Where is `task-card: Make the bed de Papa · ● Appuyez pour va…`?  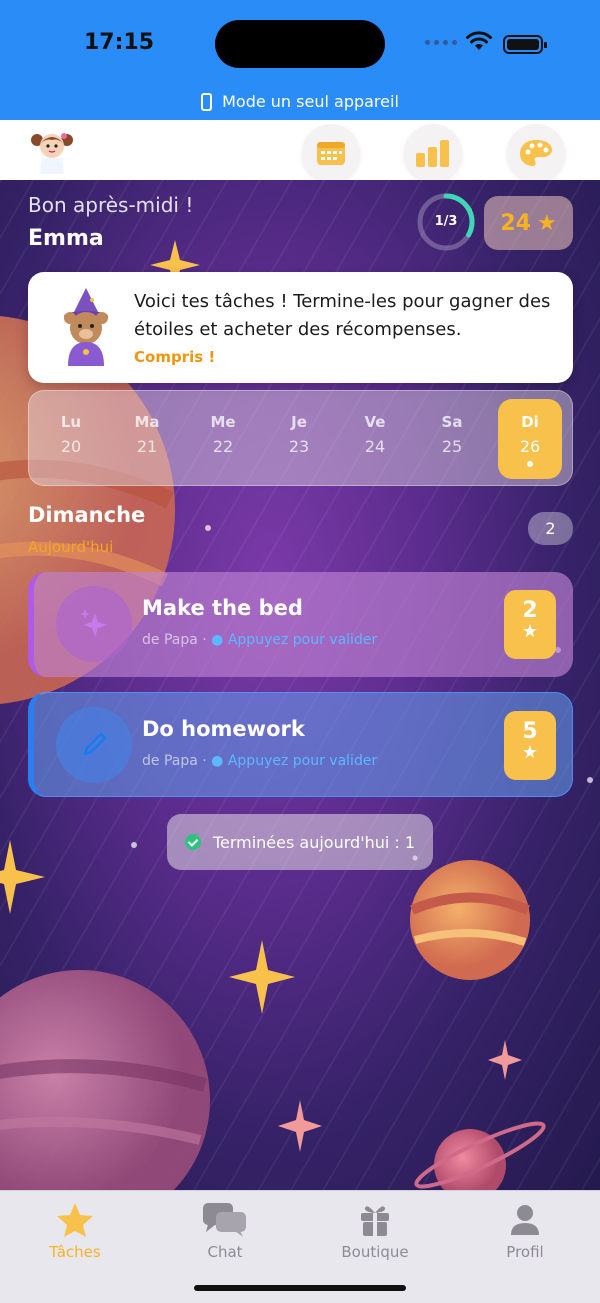
task-card: Make the bed de Papa · ● Appuyez pour va… is located at coordinates (300, 624).